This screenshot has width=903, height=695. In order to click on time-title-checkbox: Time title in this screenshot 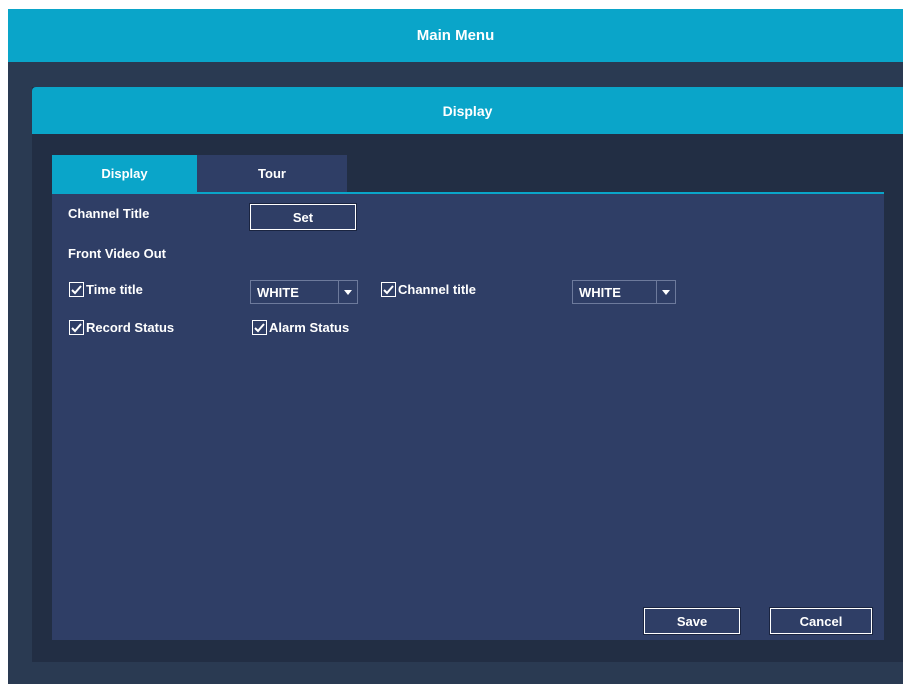, I will do `click(106, 289)`.